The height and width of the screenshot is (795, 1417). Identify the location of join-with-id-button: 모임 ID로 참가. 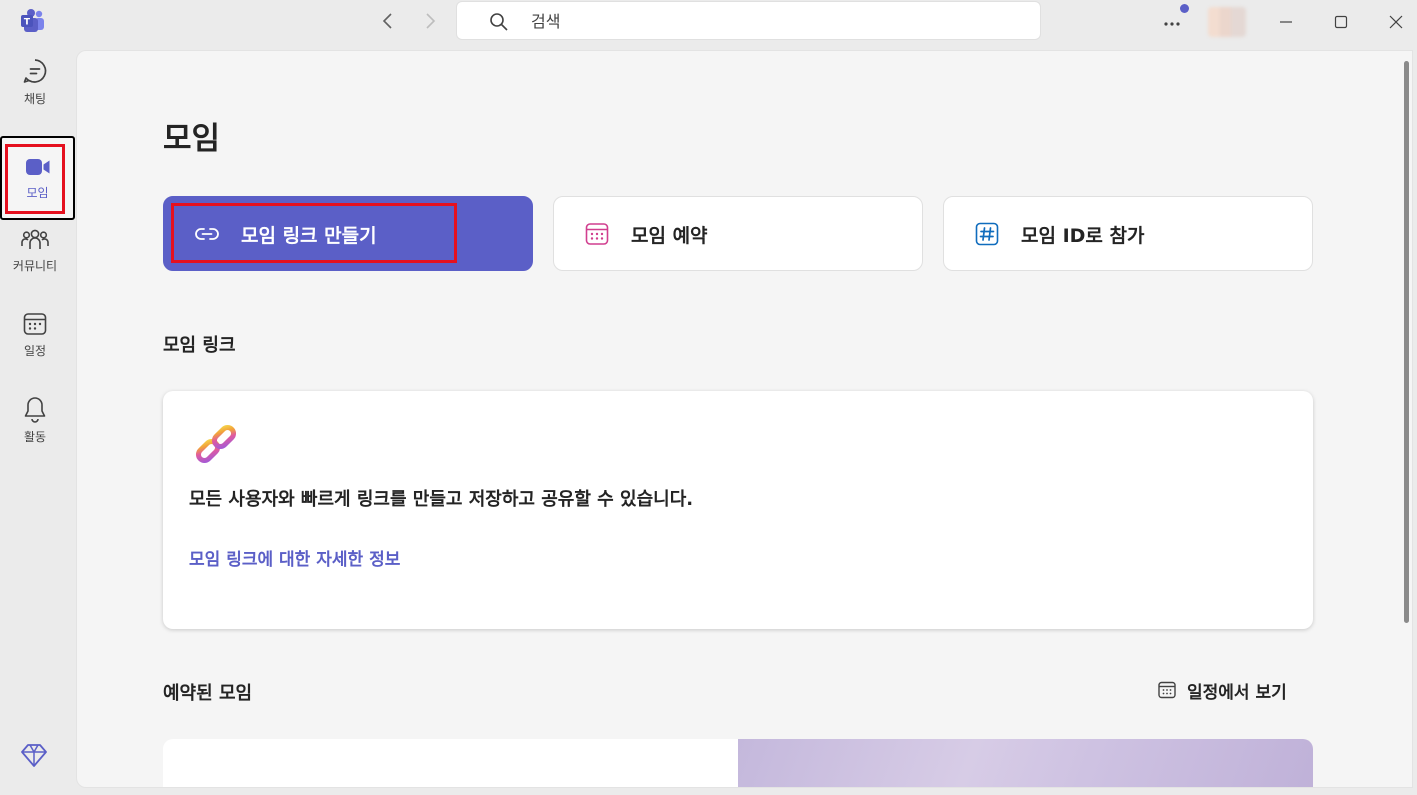
(1128, 233).